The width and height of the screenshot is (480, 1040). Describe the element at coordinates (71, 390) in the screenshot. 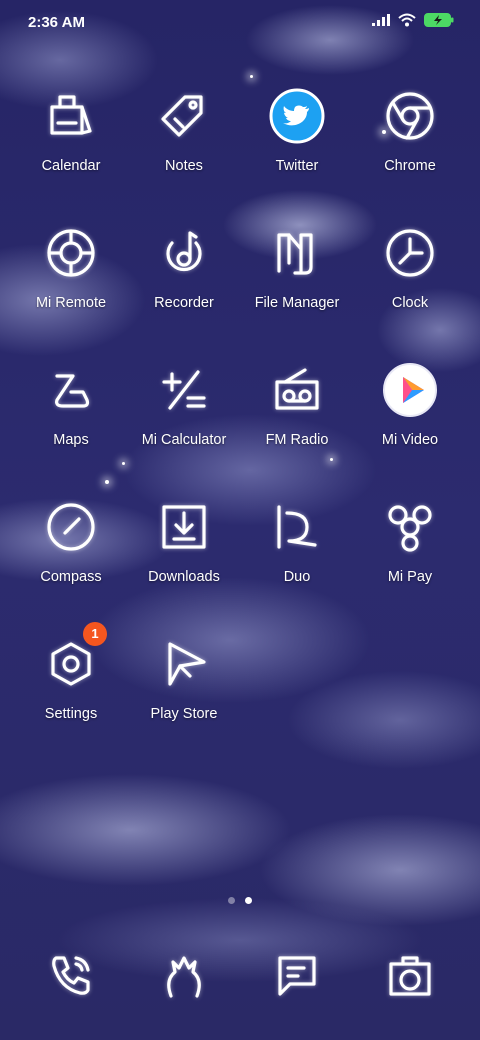

I see `maps-icon` at that location.